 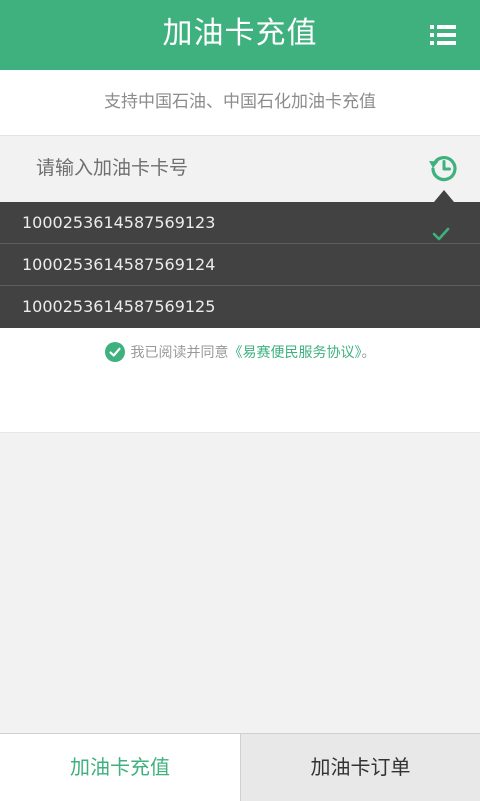 I want to click on check-circle-icon, so click(x=114, y=352).